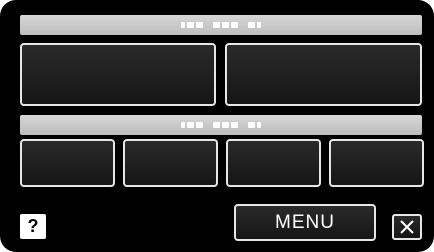 The image size is (434, 252). I want to click on close-button, so click(407, 227).